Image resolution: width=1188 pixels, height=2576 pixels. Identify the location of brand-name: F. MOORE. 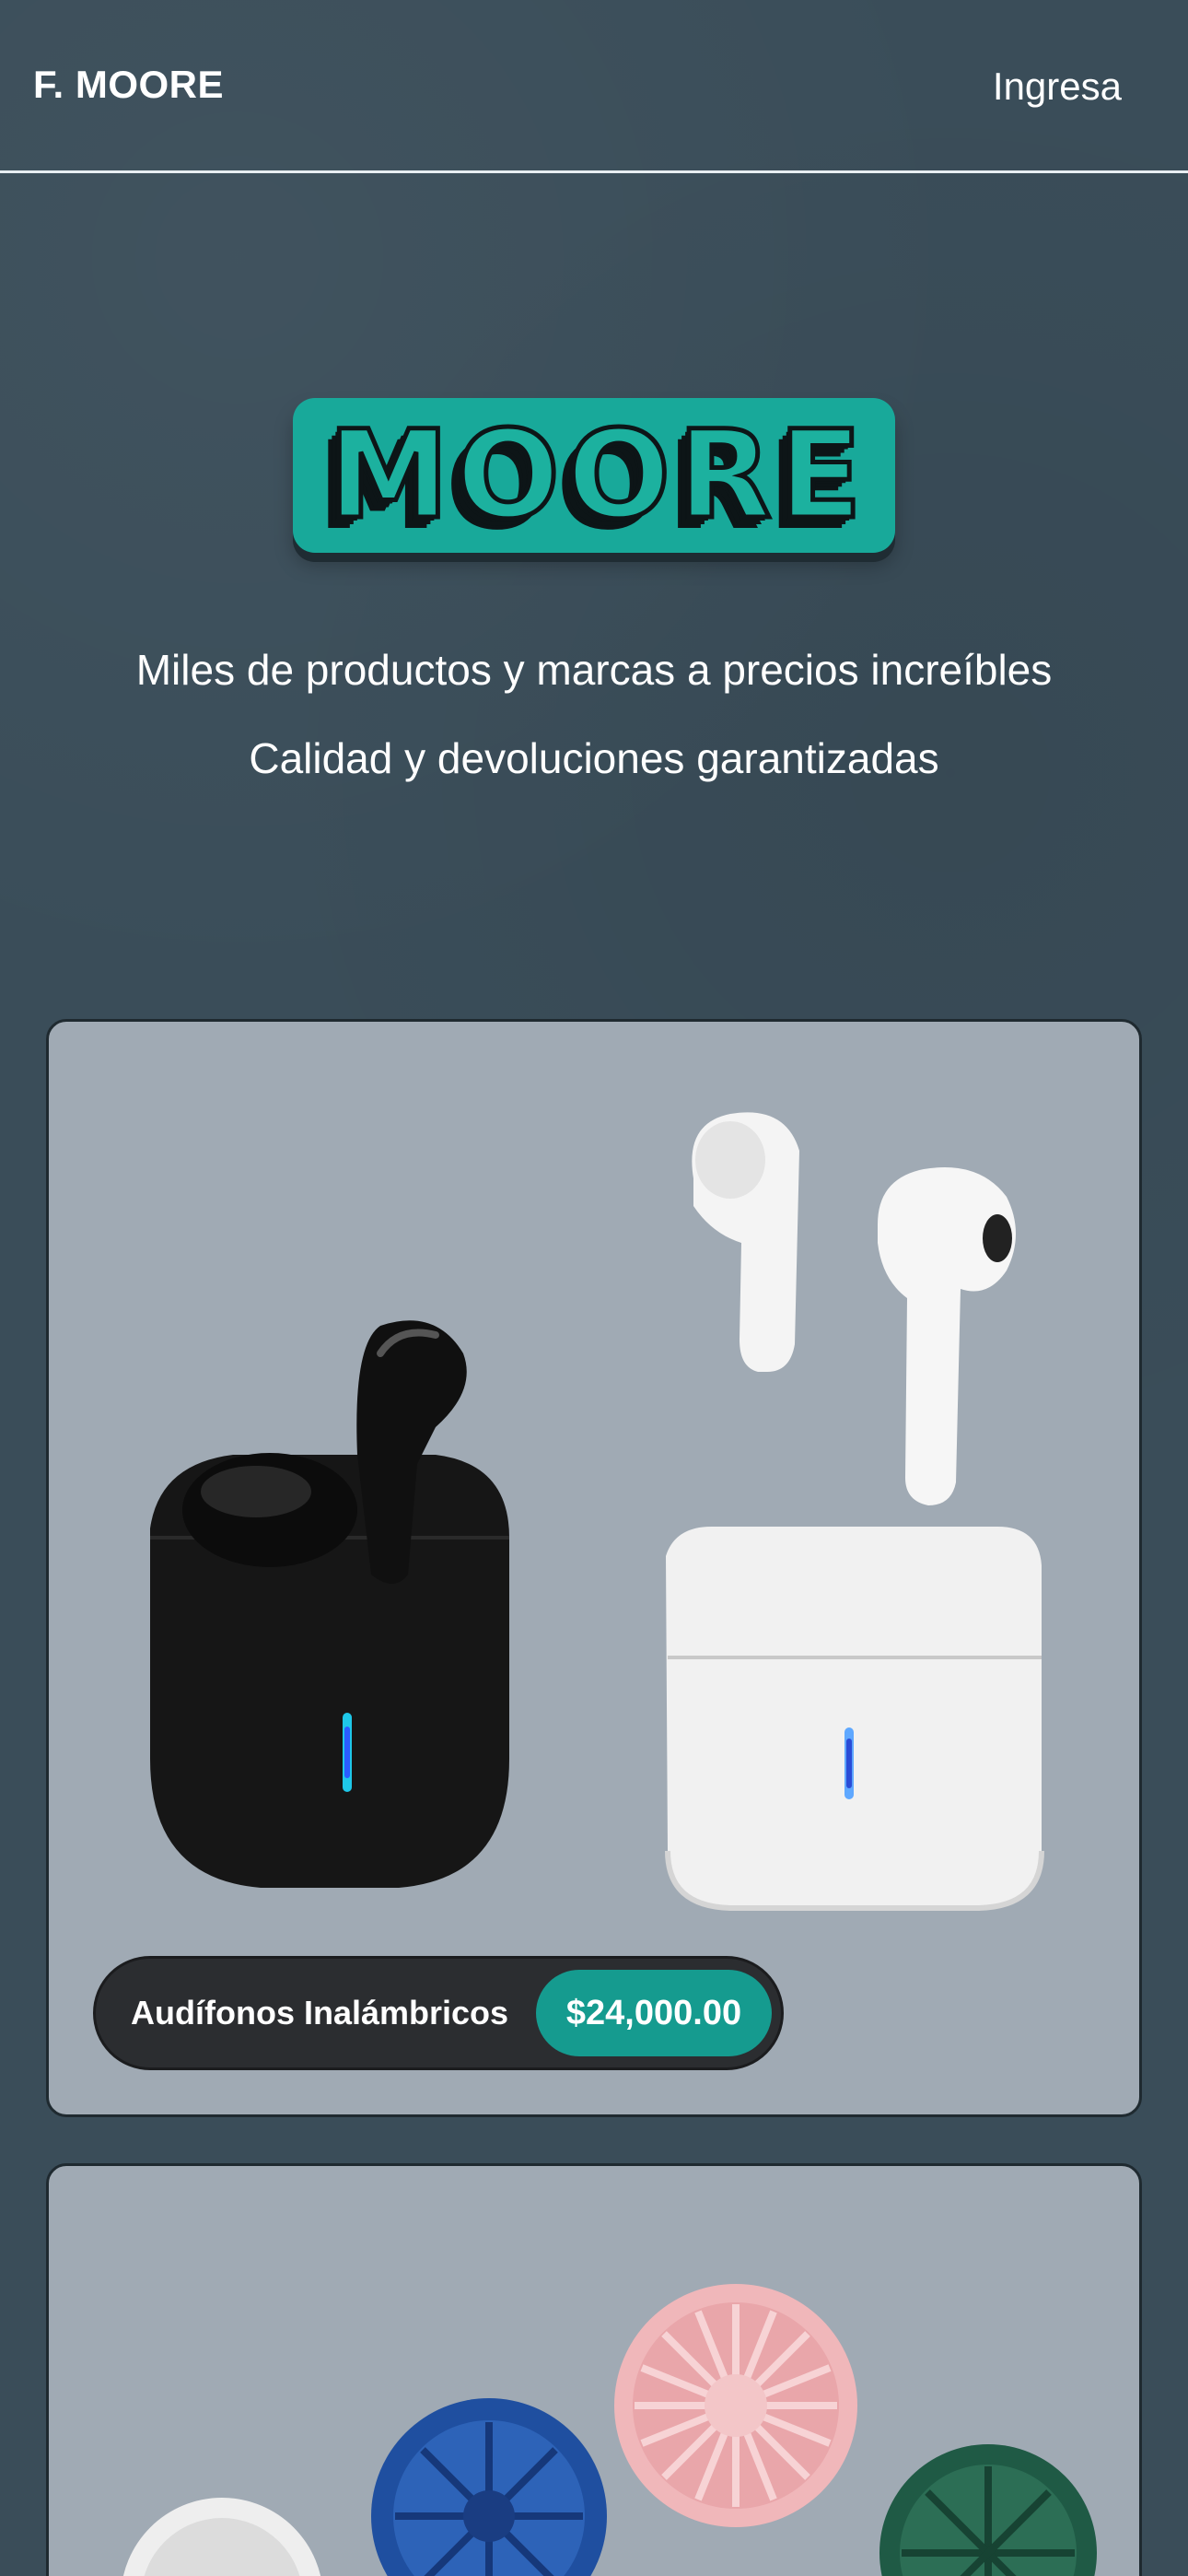
(128, 85).